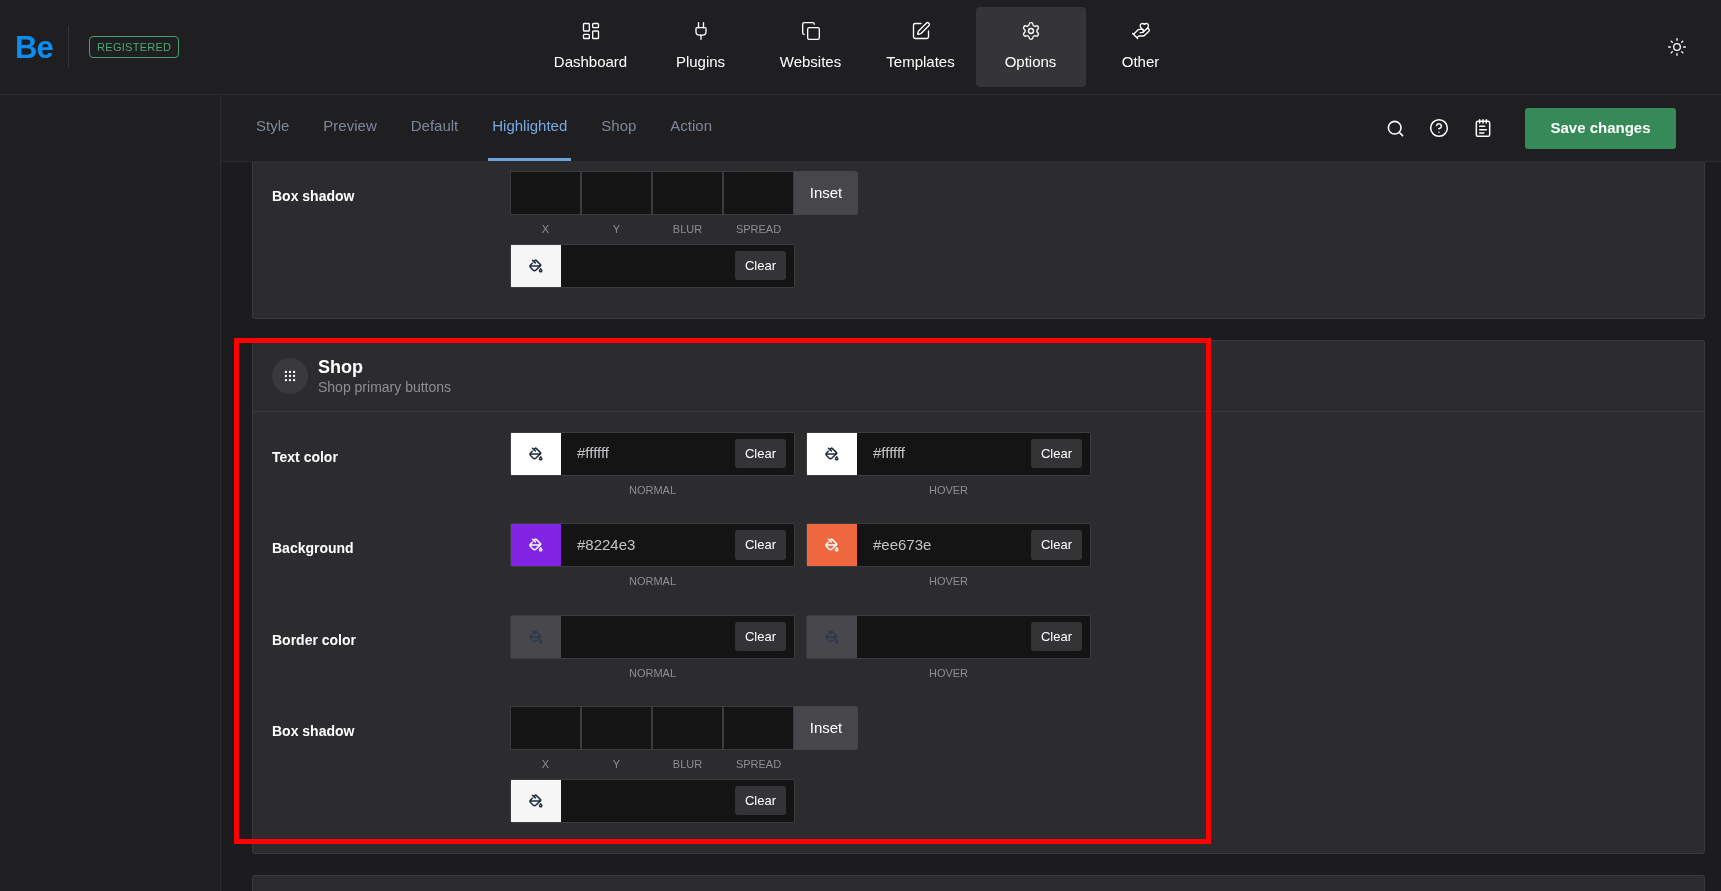 This screenshot has height=891, width=1721. Describe the element at coordinates (920, 30) in the screenshot. I see `edit-icon` at that location.